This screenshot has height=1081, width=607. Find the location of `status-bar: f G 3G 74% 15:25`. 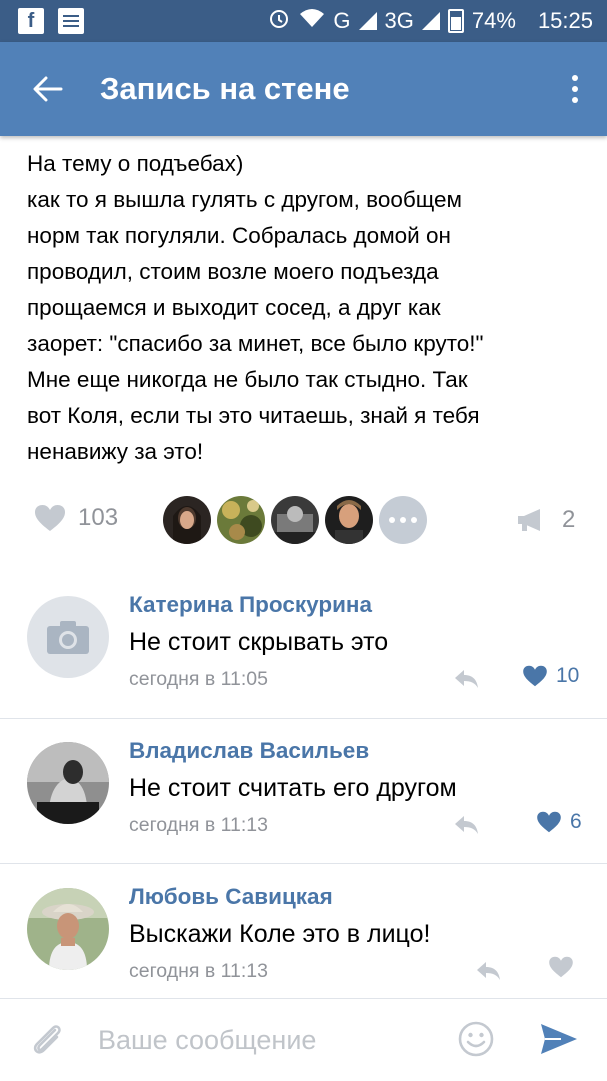

status-bar: f G 3G 74% 15:25 is located at coordinates (303, 21).